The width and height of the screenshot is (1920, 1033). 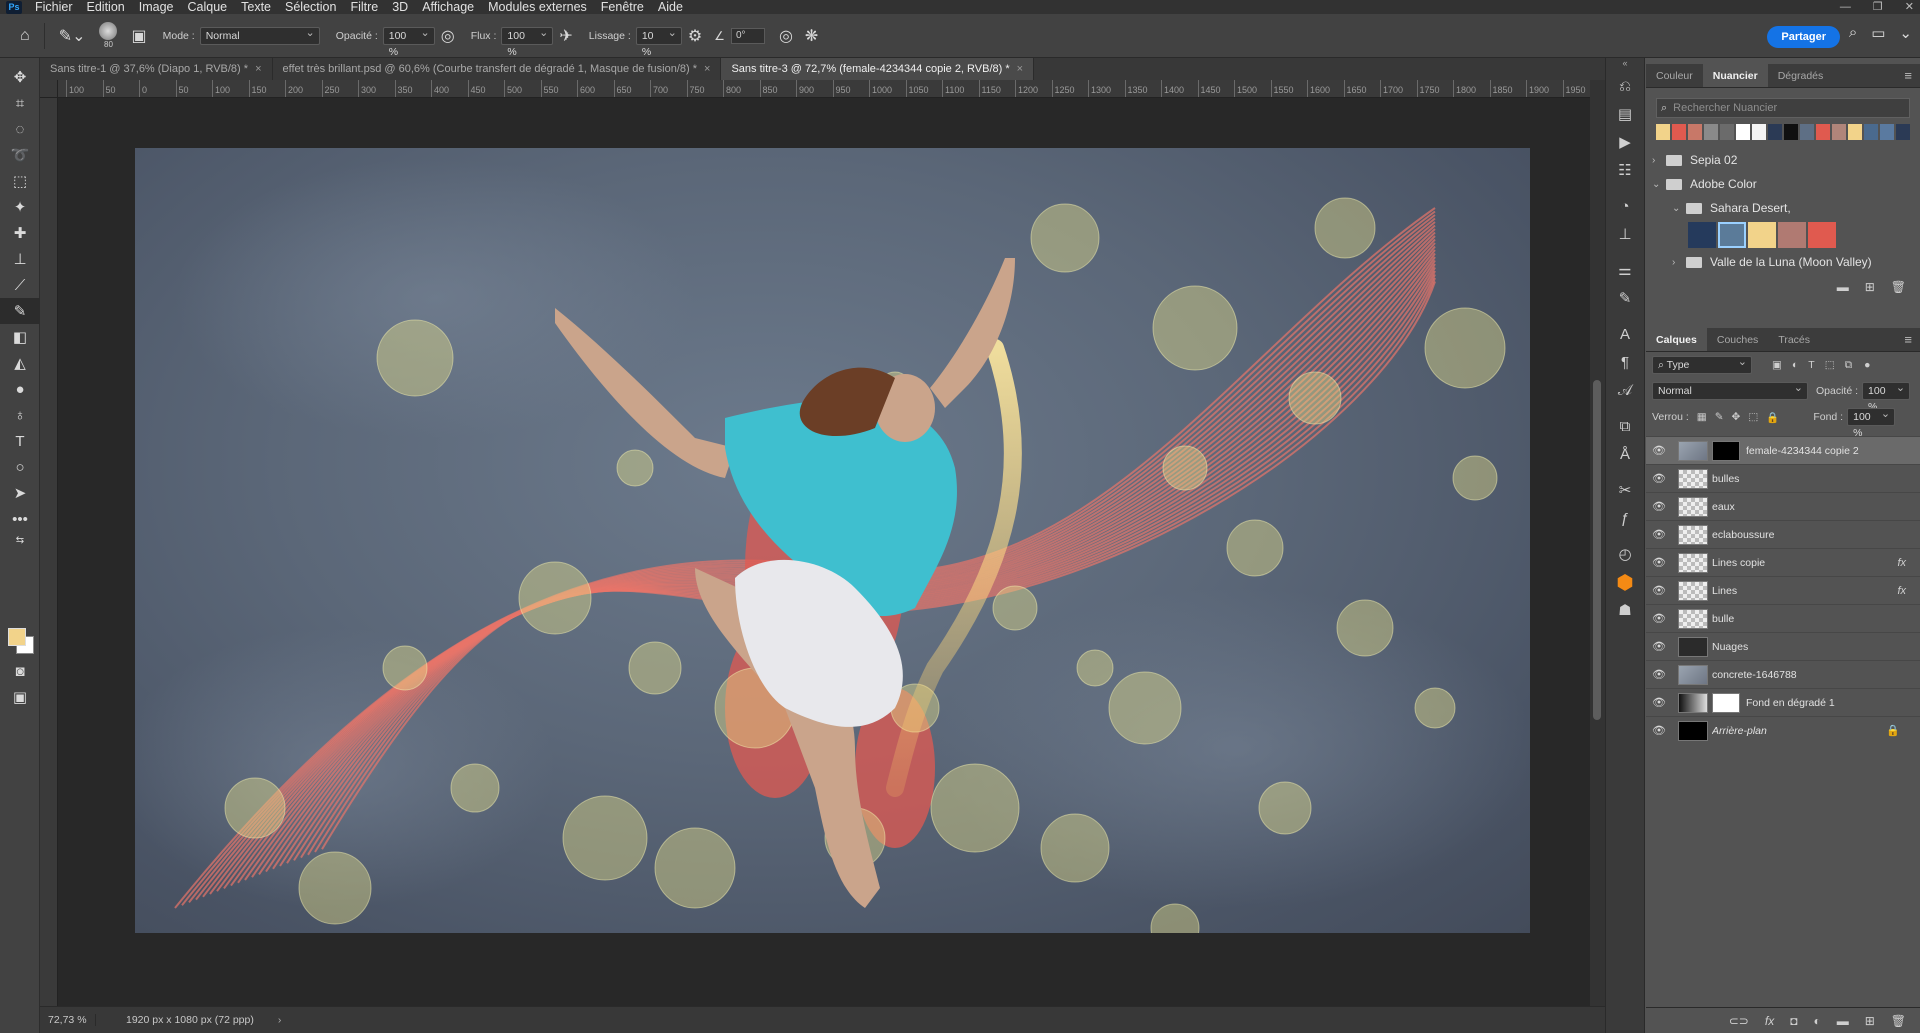 What do you see at coordinates (20, 697) in the screenshot?
I see `screen-mode-icon: ▣` at bounding box center [20, 697].